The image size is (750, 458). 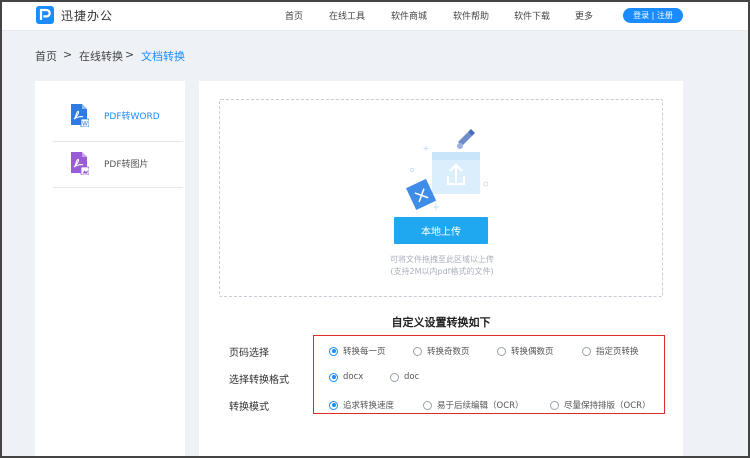 What do you see at coordinates (471, 15) in the screenshot?
I see `nav-software-help: 软件帮助` at bounding box center [471, 15].